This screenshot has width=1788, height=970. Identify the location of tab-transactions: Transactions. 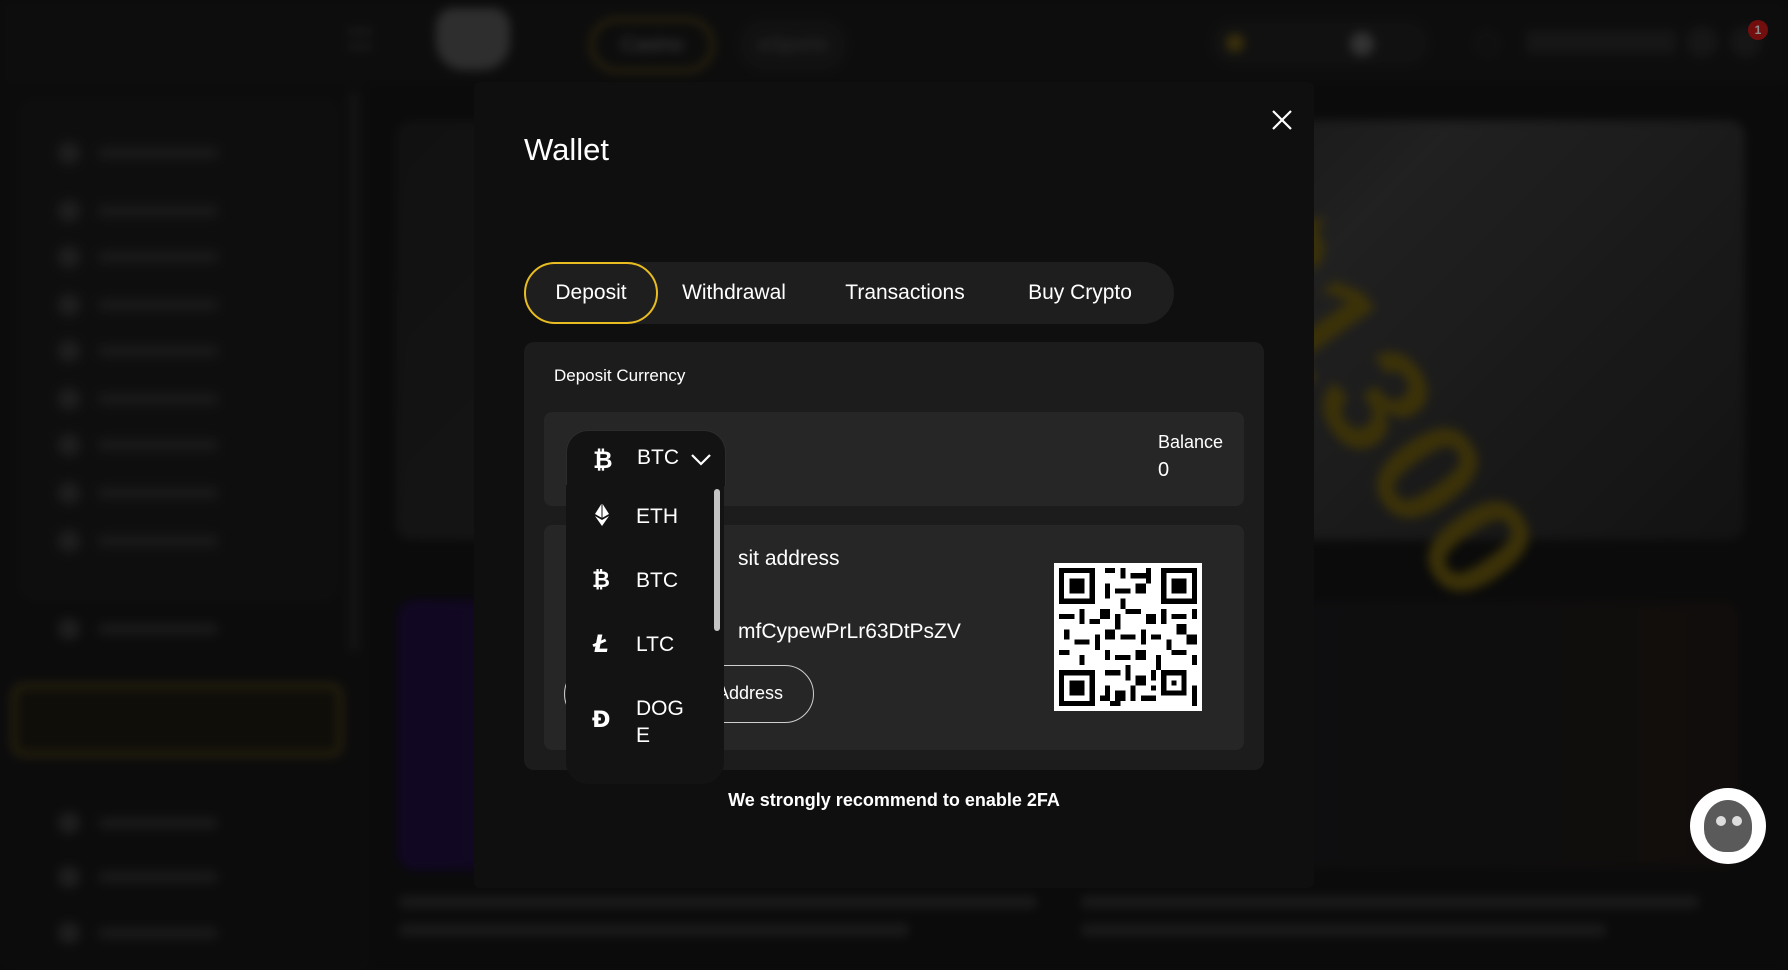
(905, 293).